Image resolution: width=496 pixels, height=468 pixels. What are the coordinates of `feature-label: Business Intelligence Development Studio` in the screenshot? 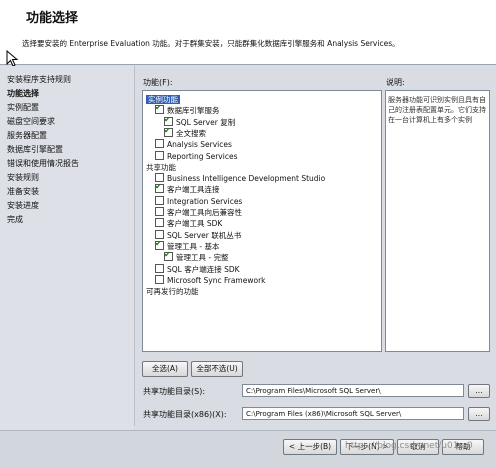 It's located at (246, 179).